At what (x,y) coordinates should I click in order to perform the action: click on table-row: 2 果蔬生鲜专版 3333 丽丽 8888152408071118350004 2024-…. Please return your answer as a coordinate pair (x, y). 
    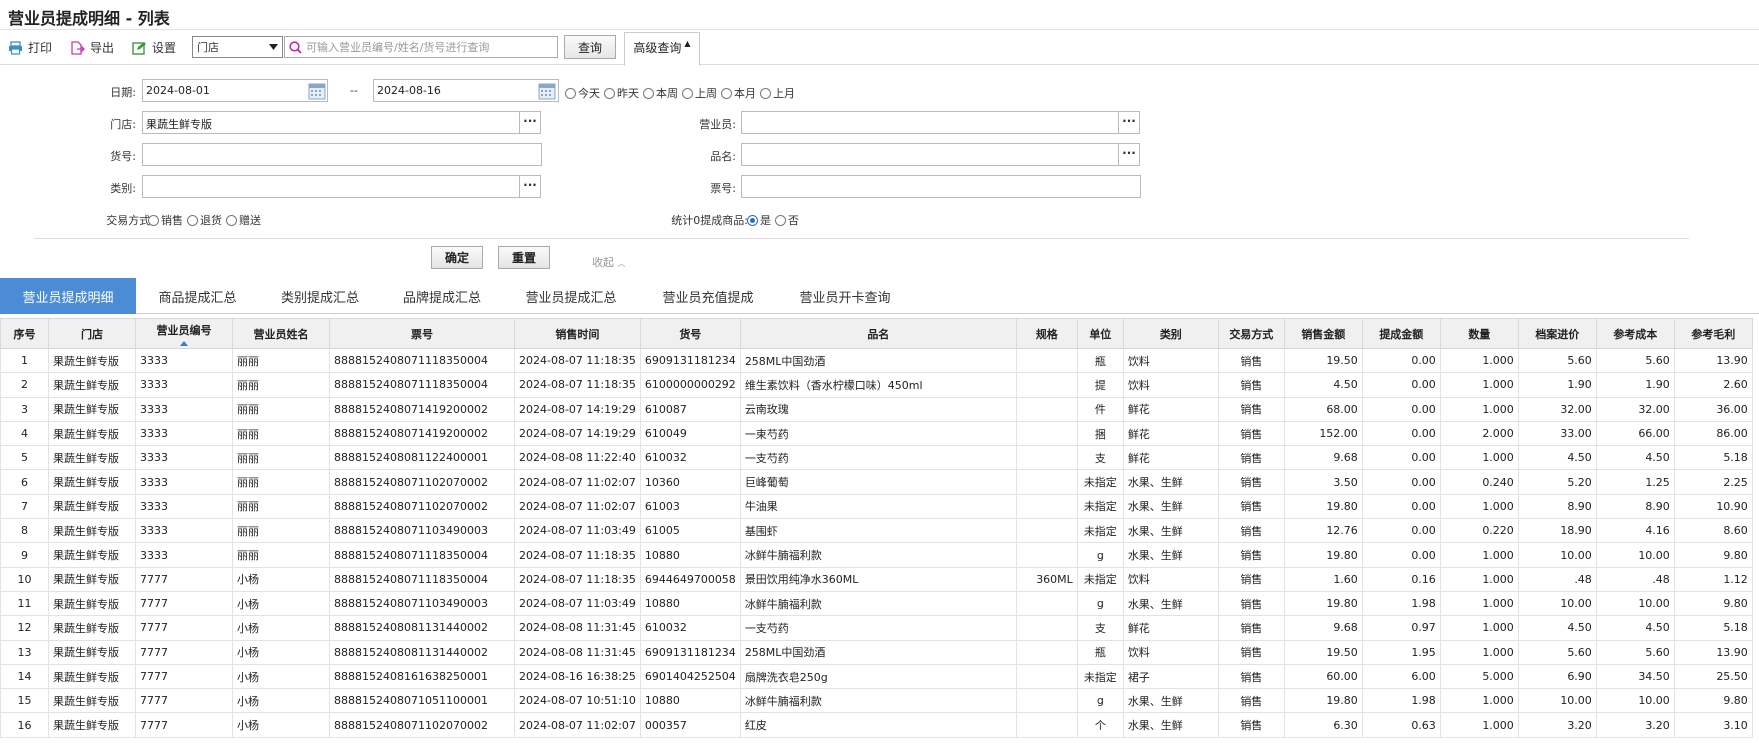
    Looking at the image, I should click on (876, 385).